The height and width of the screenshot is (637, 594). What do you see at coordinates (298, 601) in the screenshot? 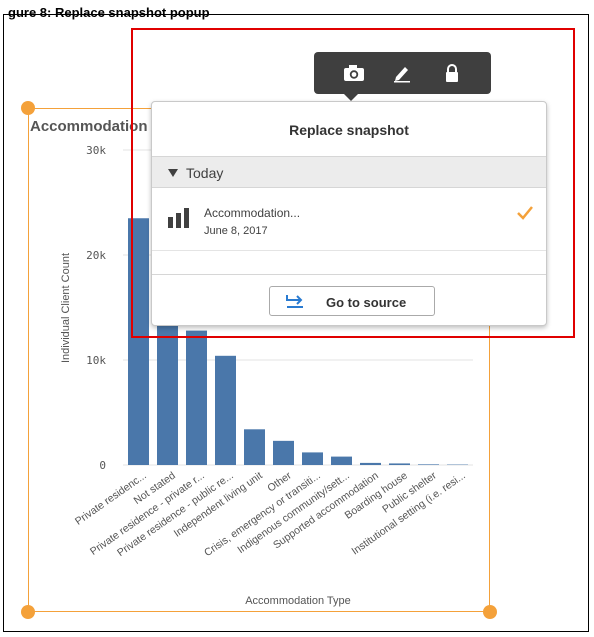
I see `x-axis-title: Accommodation Type` at bounding box center [298, 601].